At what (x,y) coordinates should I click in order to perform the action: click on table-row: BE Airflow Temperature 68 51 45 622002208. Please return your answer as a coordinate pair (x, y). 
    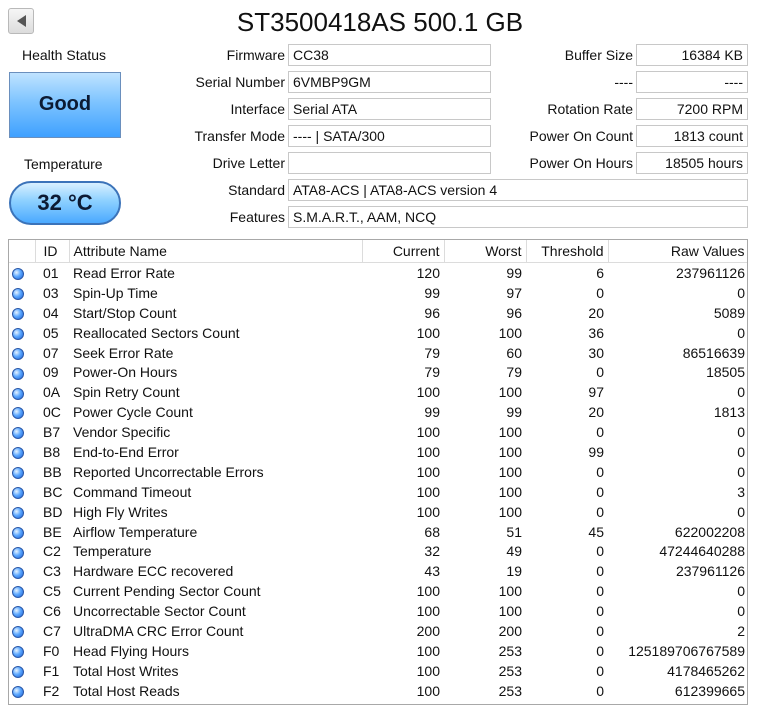
    Looking at the image, I should click on (378, 532).